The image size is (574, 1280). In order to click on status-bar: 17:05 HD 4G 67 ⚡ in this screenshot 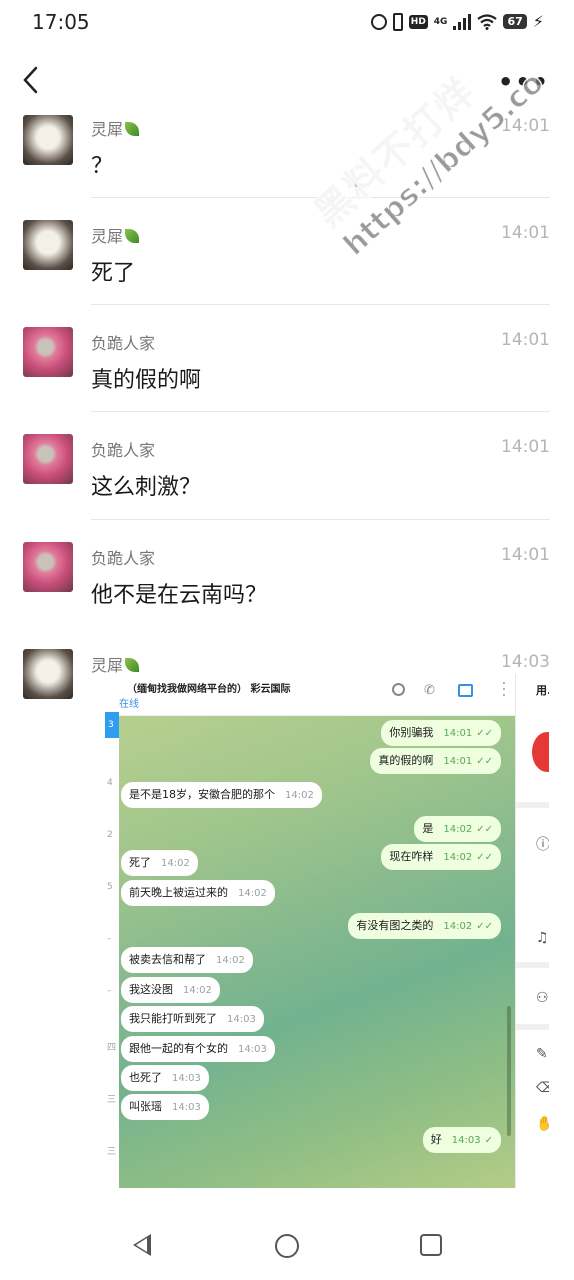, I will do `click(287, 23)`.